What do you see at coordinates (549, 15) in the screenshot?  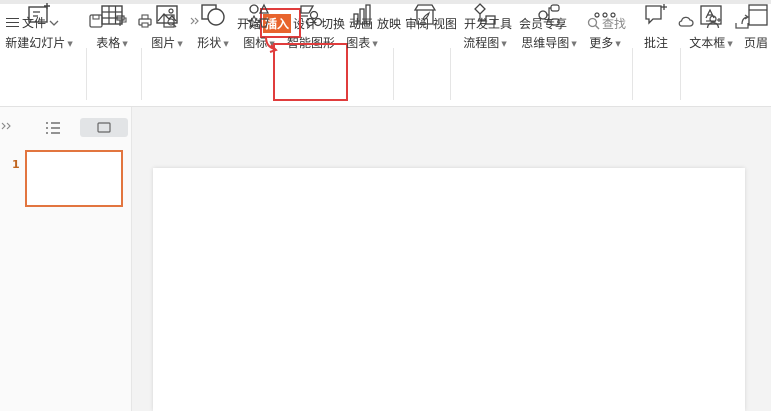 I see `mindmap-icon` at bounding box center [549, 15].